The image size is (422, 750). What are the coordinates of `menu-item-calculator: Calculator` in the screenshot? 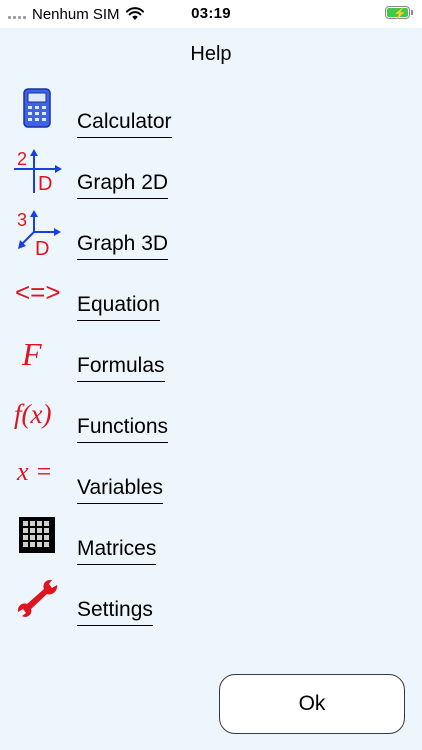 It's located at (211, 116).